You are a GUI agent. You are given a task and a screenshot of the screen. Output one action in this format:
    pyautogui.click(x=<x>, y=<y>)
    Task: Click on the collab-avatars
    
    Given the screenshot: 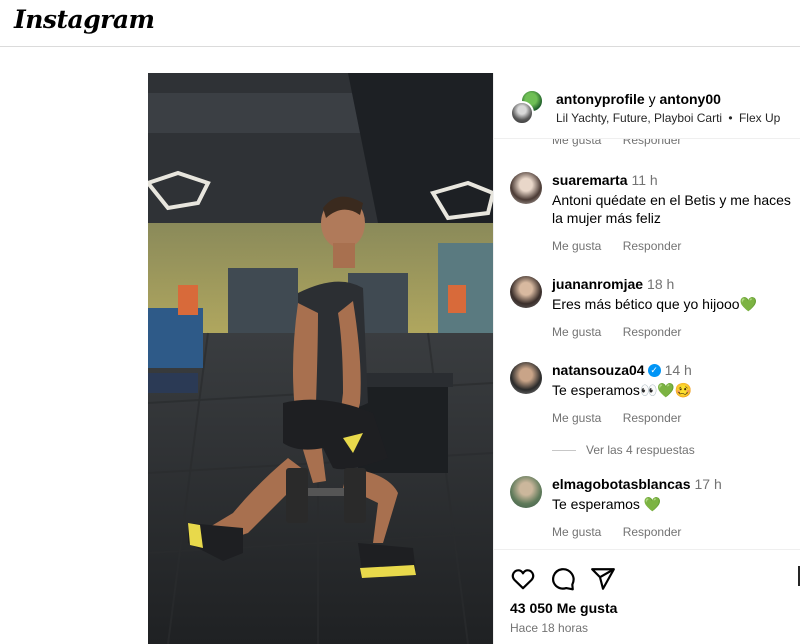 What is the action you would take?
    pyautogui.click(x=528, y=107)
    